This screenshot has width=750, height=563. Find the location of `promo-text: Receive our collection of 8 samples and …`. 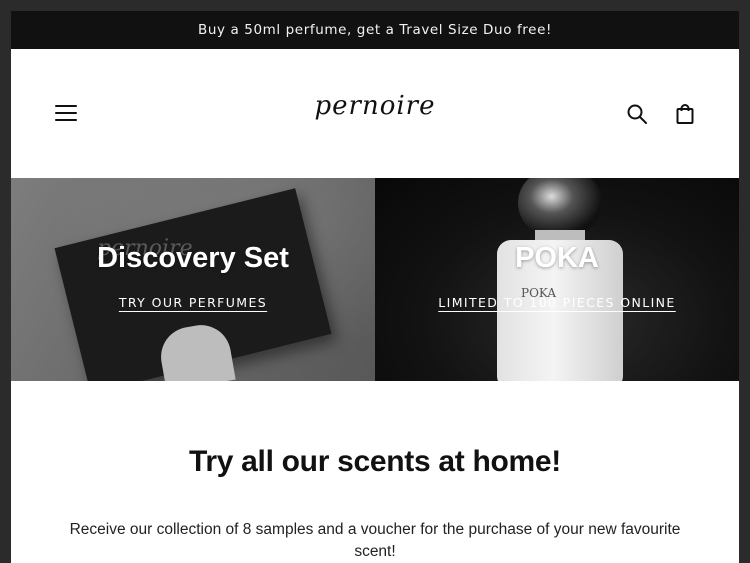

promo-text: Receive our collection of 8 samples and … is located at coordinates (375, 540).